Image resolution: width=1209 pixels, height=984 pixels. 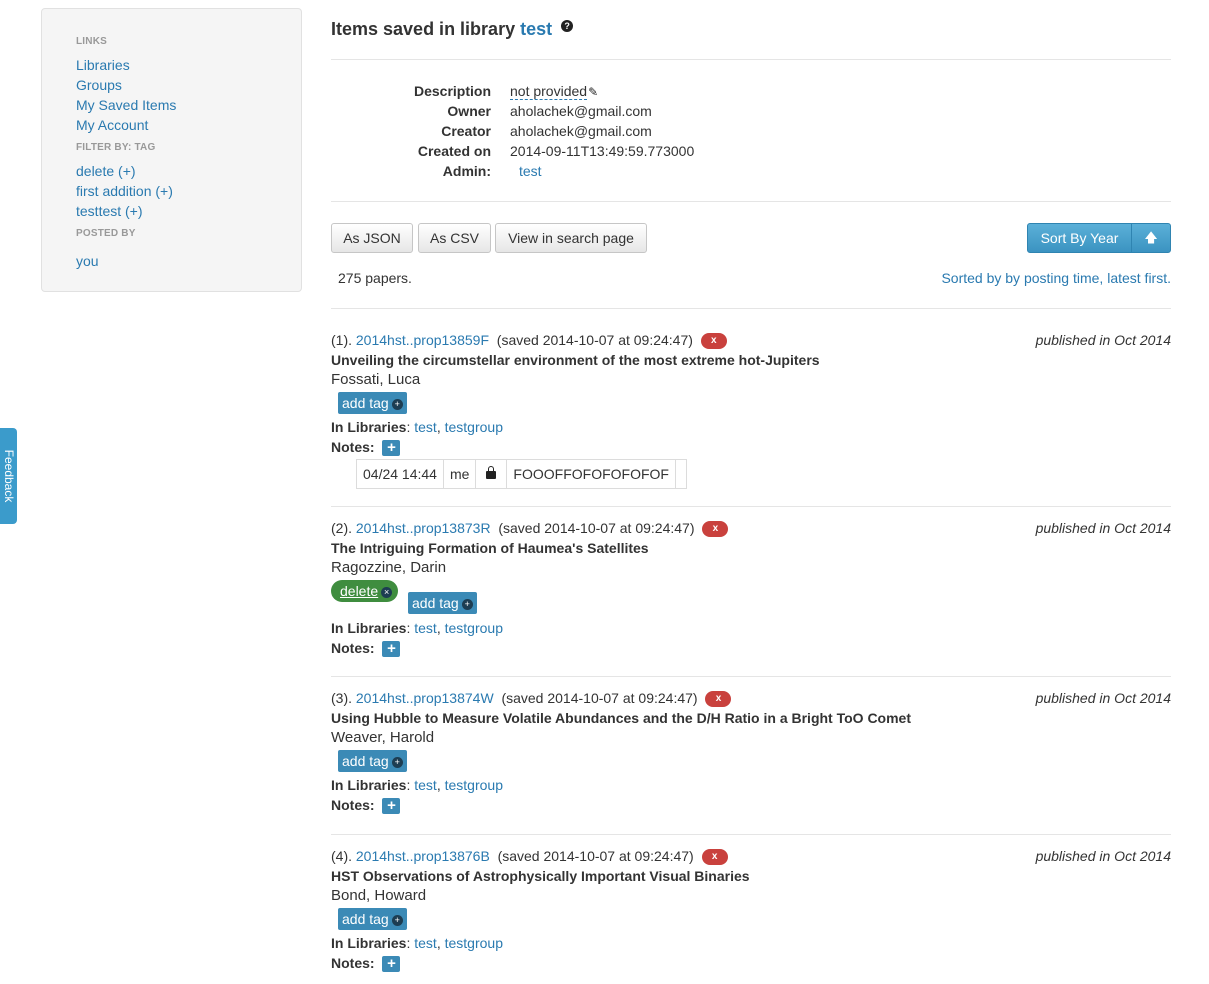 I want to click on description-label: Description, so click(x=452, y=91).